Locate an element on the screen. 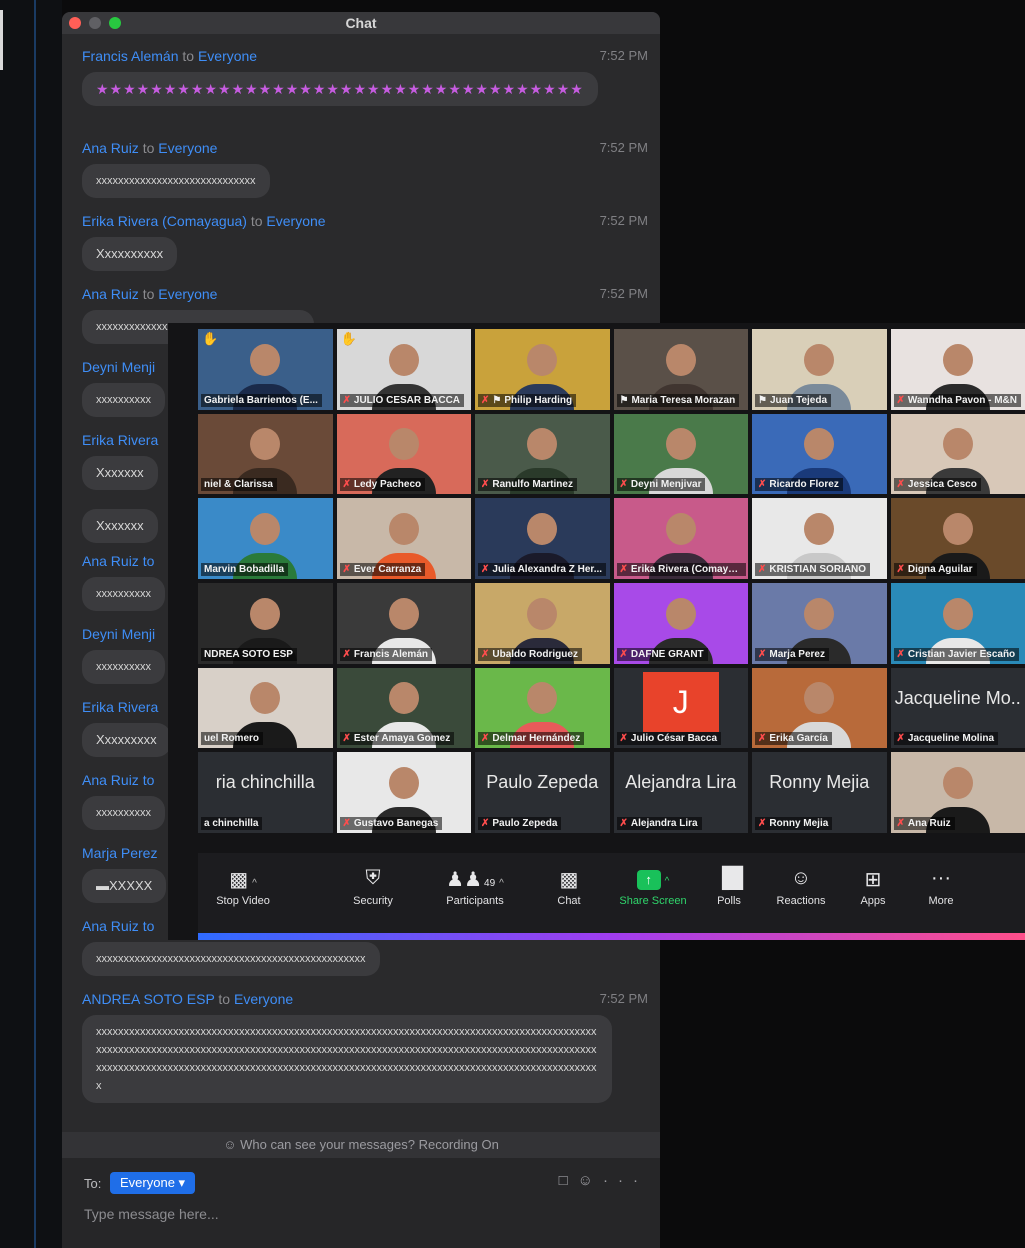  participant-tile: ✗ Ever Carranza is located at coordinates (403, 538).